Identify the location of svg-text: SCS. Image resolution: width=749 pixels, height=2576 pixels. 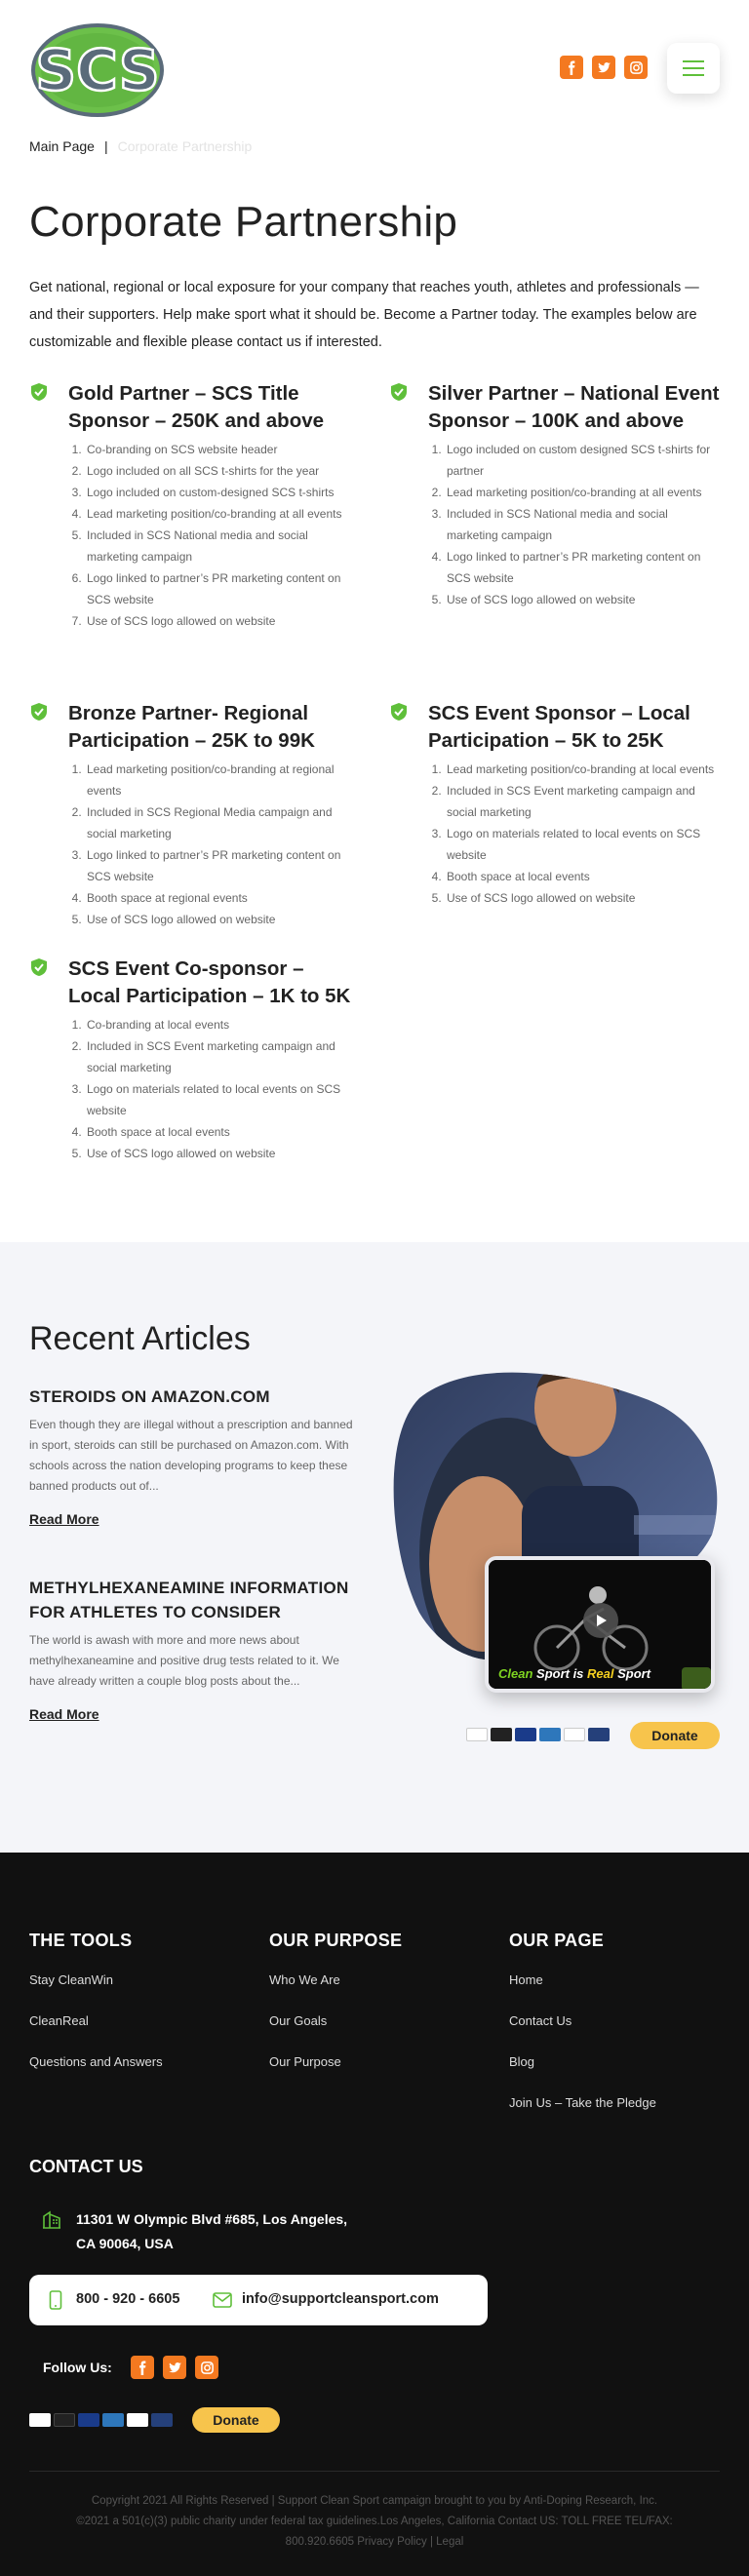
(97, 70).